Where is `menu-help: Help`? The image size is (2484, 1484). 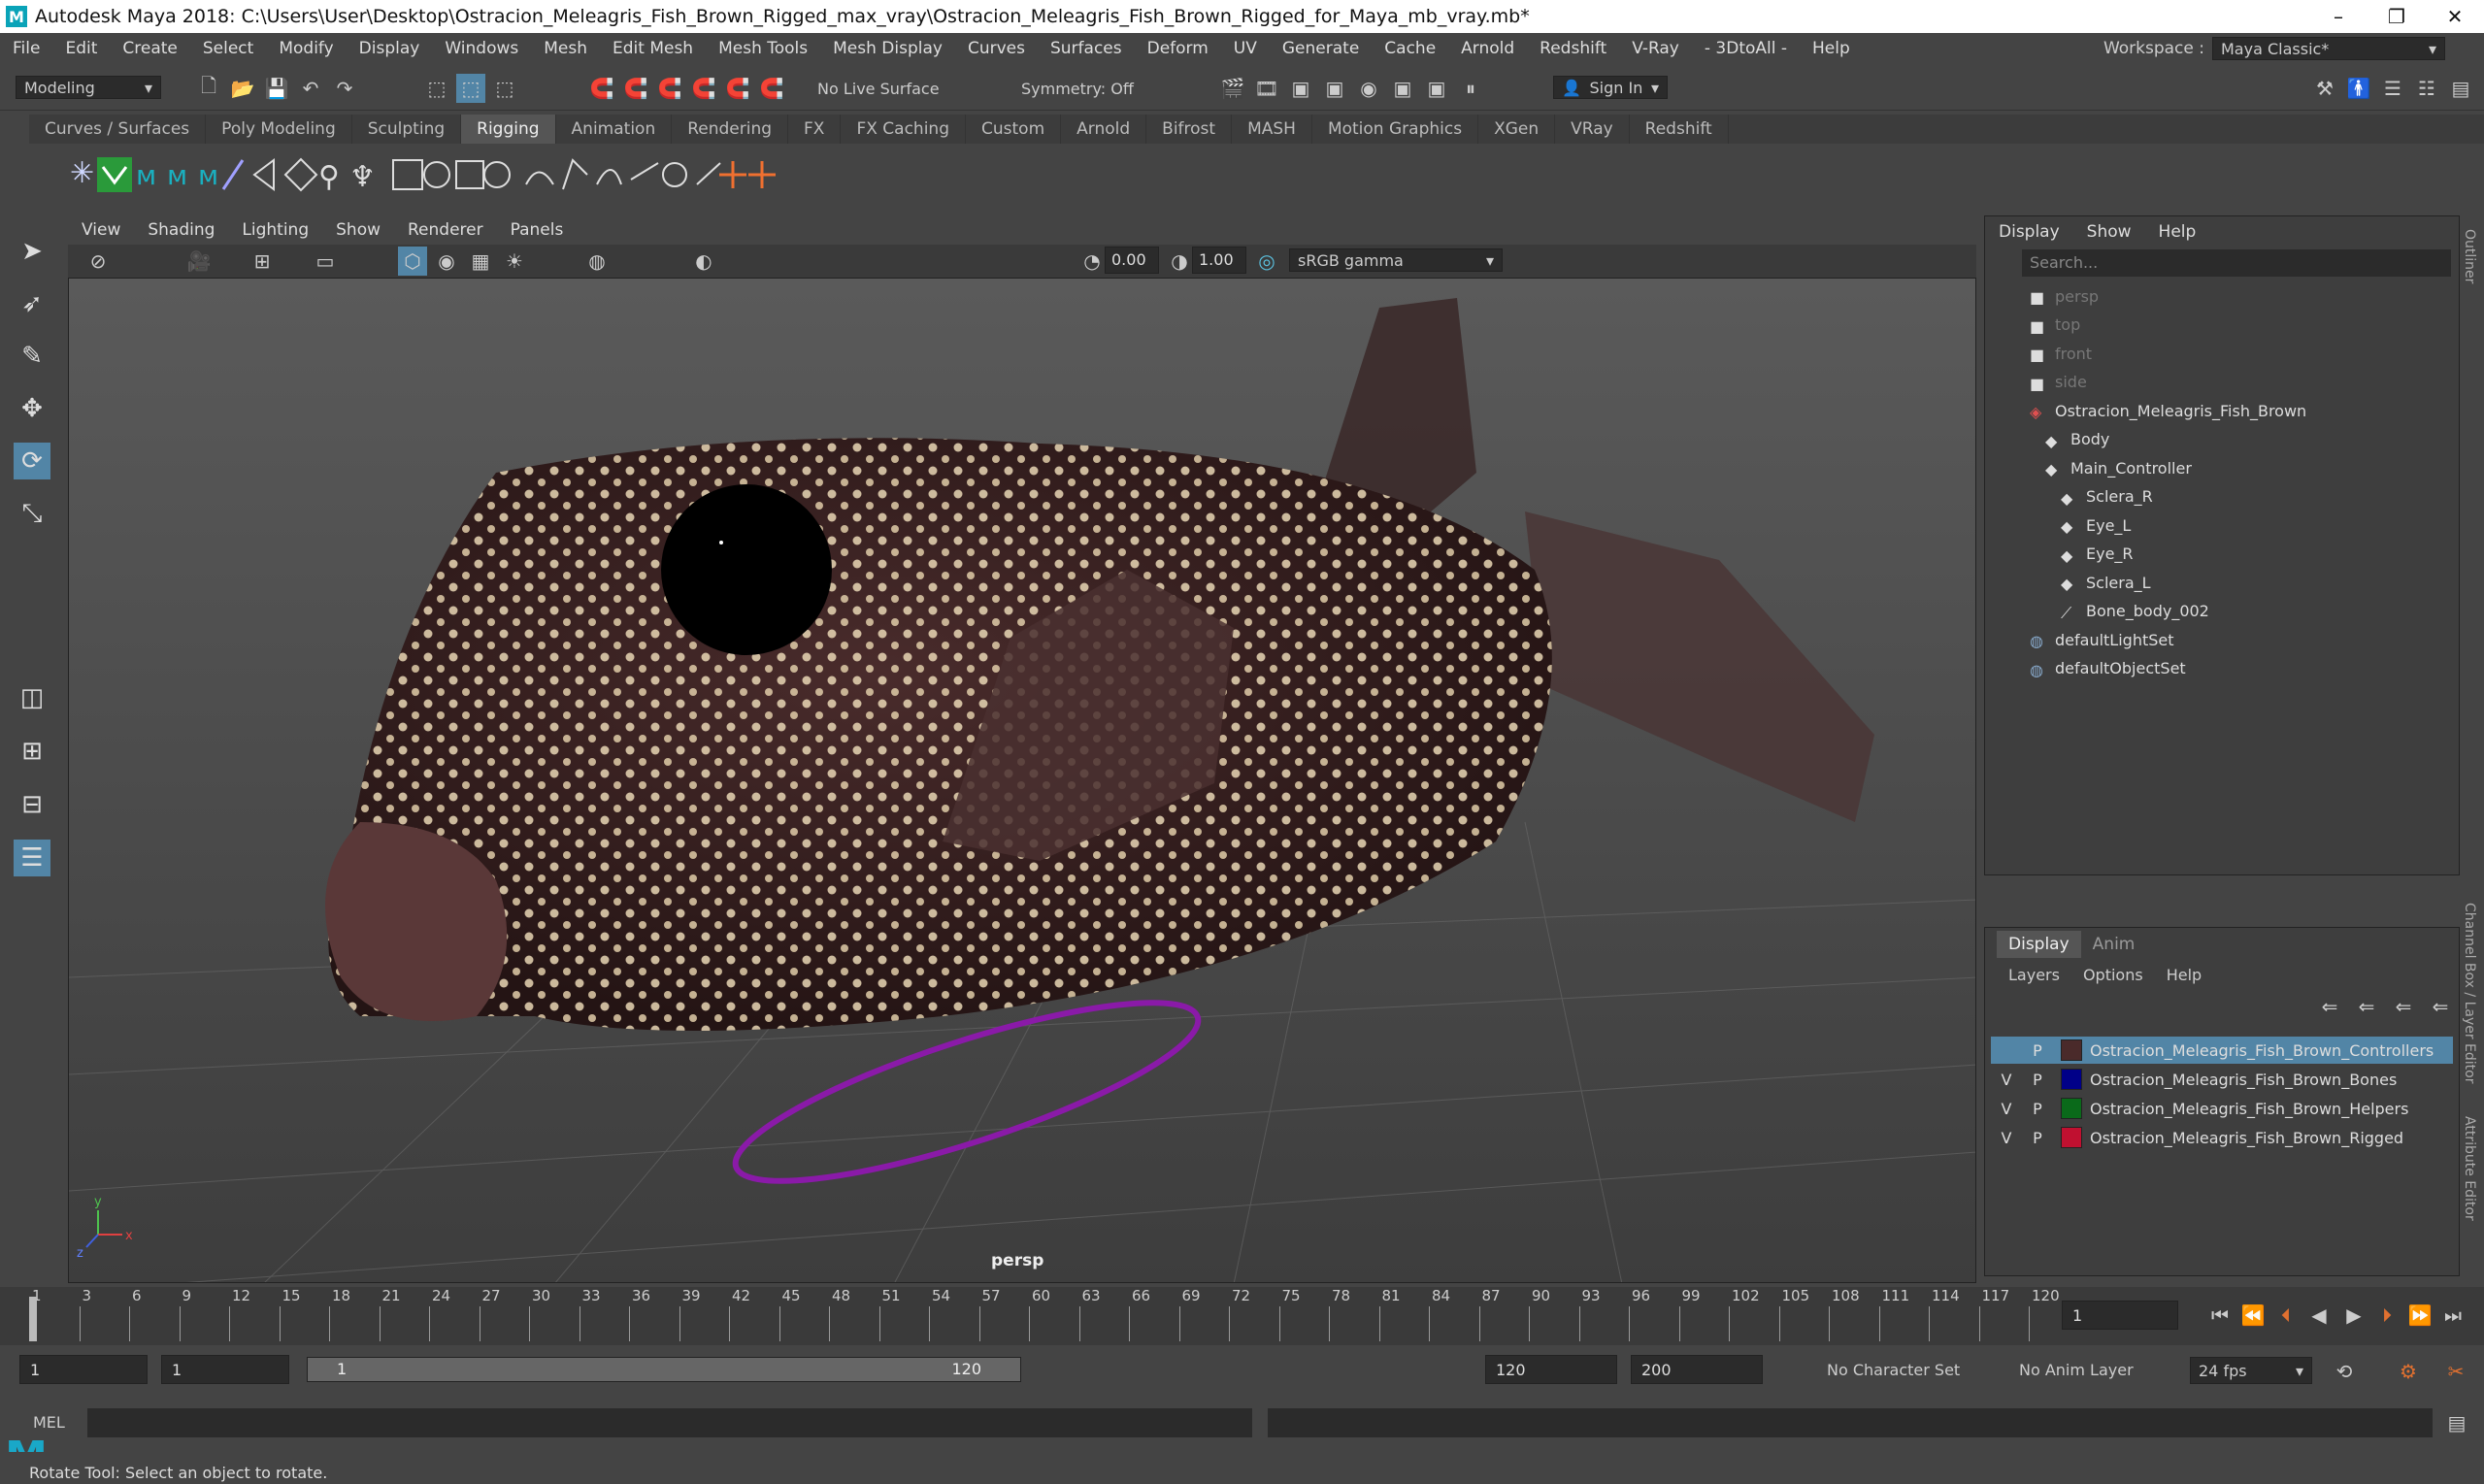
menu-help: Help is located at coordinates (1831, 48).